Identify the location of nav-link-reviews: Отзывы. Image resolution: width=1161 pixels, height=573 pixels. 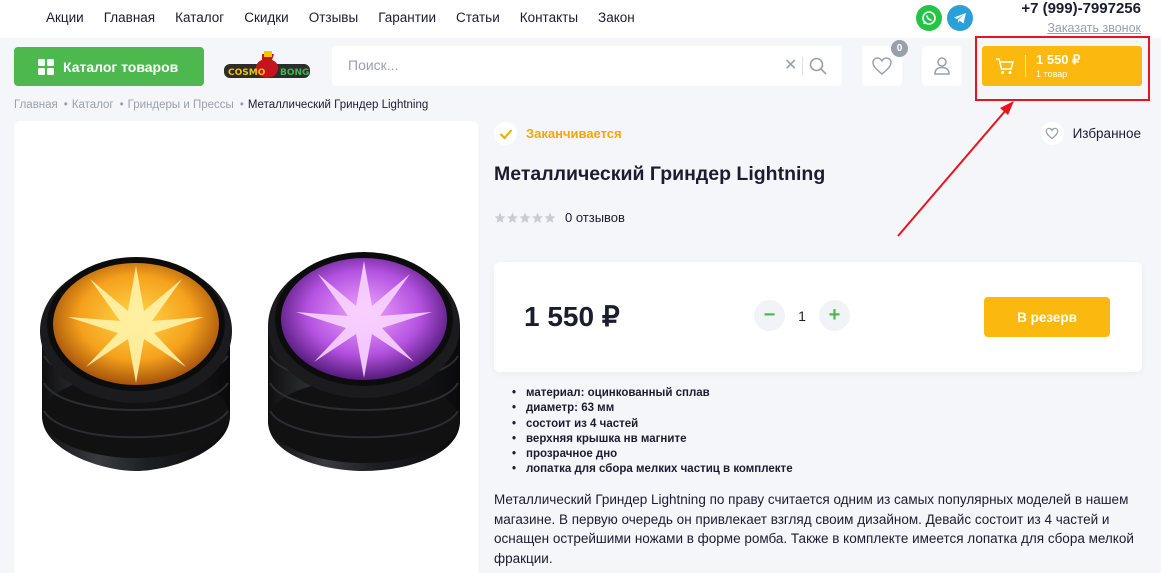
(333, 17).